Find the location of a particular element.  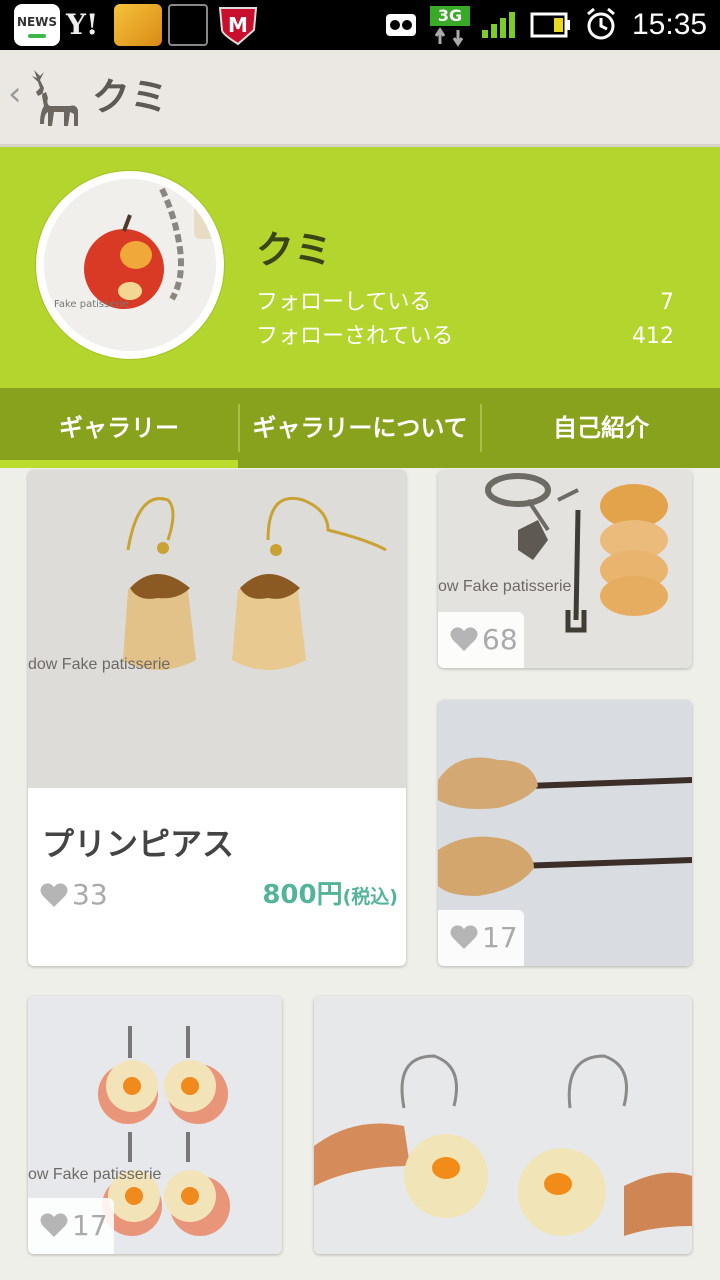

alarm-clock-icon is located at coordinates (601, 25).